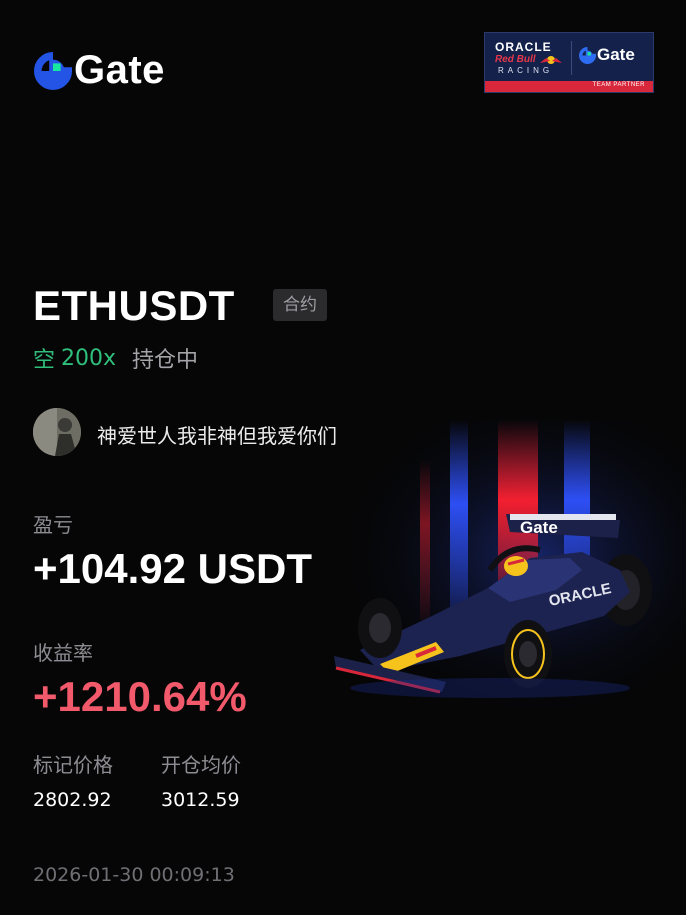  Describe the element at coordinates (72, 800) in the screenshot. I see `mark-price-value: 2802.92` at that location.